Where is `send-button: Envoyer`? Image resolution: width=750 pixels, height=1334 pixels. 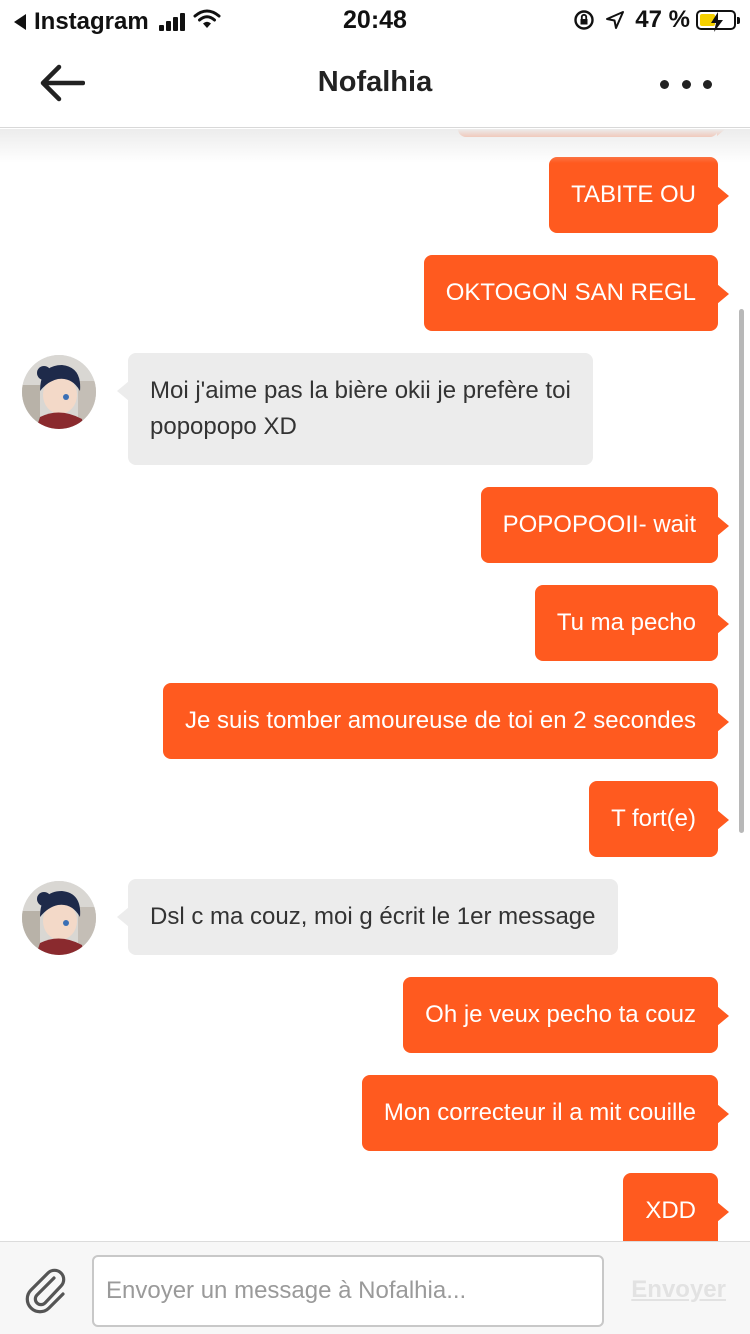
send-button: Envoyer is located at coordinates (678, 1290).